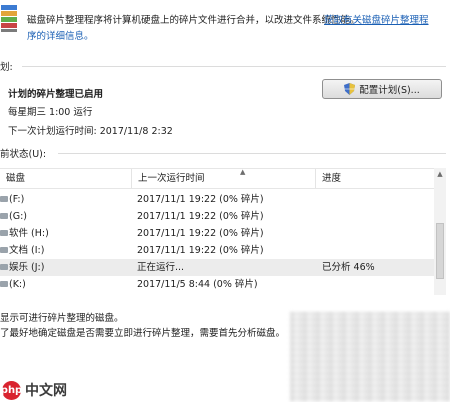 Image resolution: width=450 pixels, height=402 pixels. Describe the element at coordinates (23, 154) in the screenshot. I see `current-status-heading: 前状态(U):` at that location.